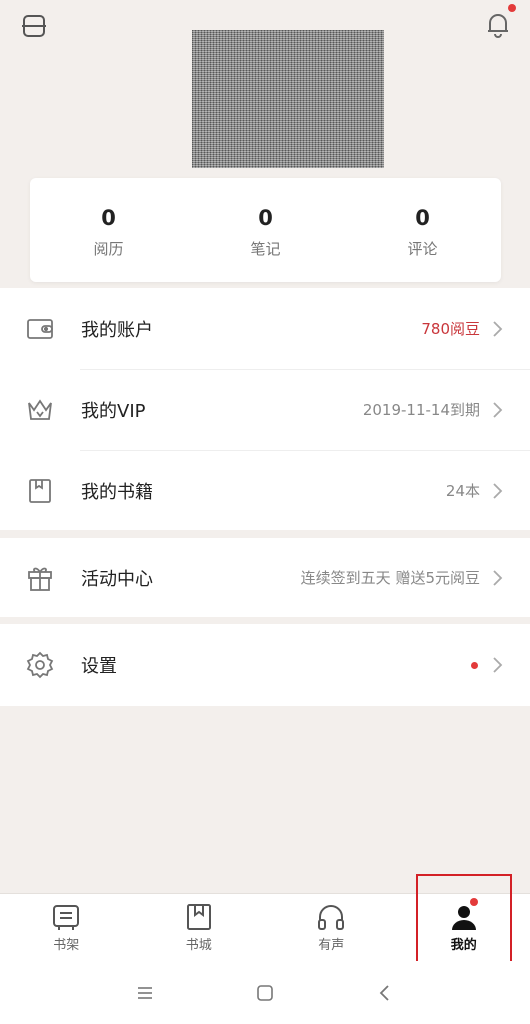  I want to click on tab-label: 书架, so click(66, 945).